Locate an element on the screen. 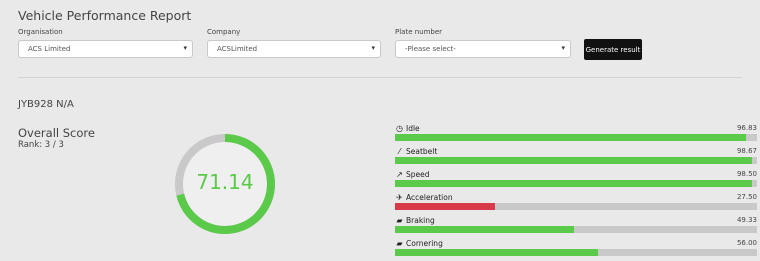  plate-number-select: -Please select- ▾ is located at coordinates (483, 49).